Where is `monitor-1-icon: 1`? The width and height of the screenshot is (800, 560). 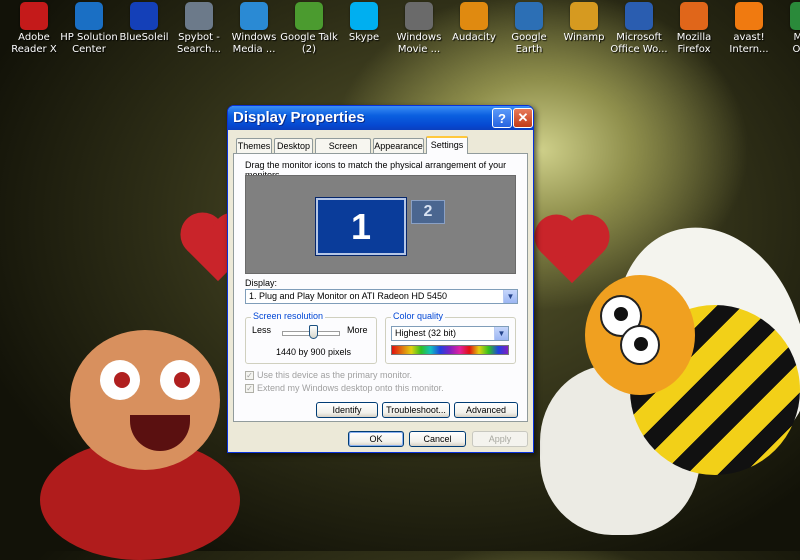
monitor-1-icon: 1 is located at coordinates (361, 226).